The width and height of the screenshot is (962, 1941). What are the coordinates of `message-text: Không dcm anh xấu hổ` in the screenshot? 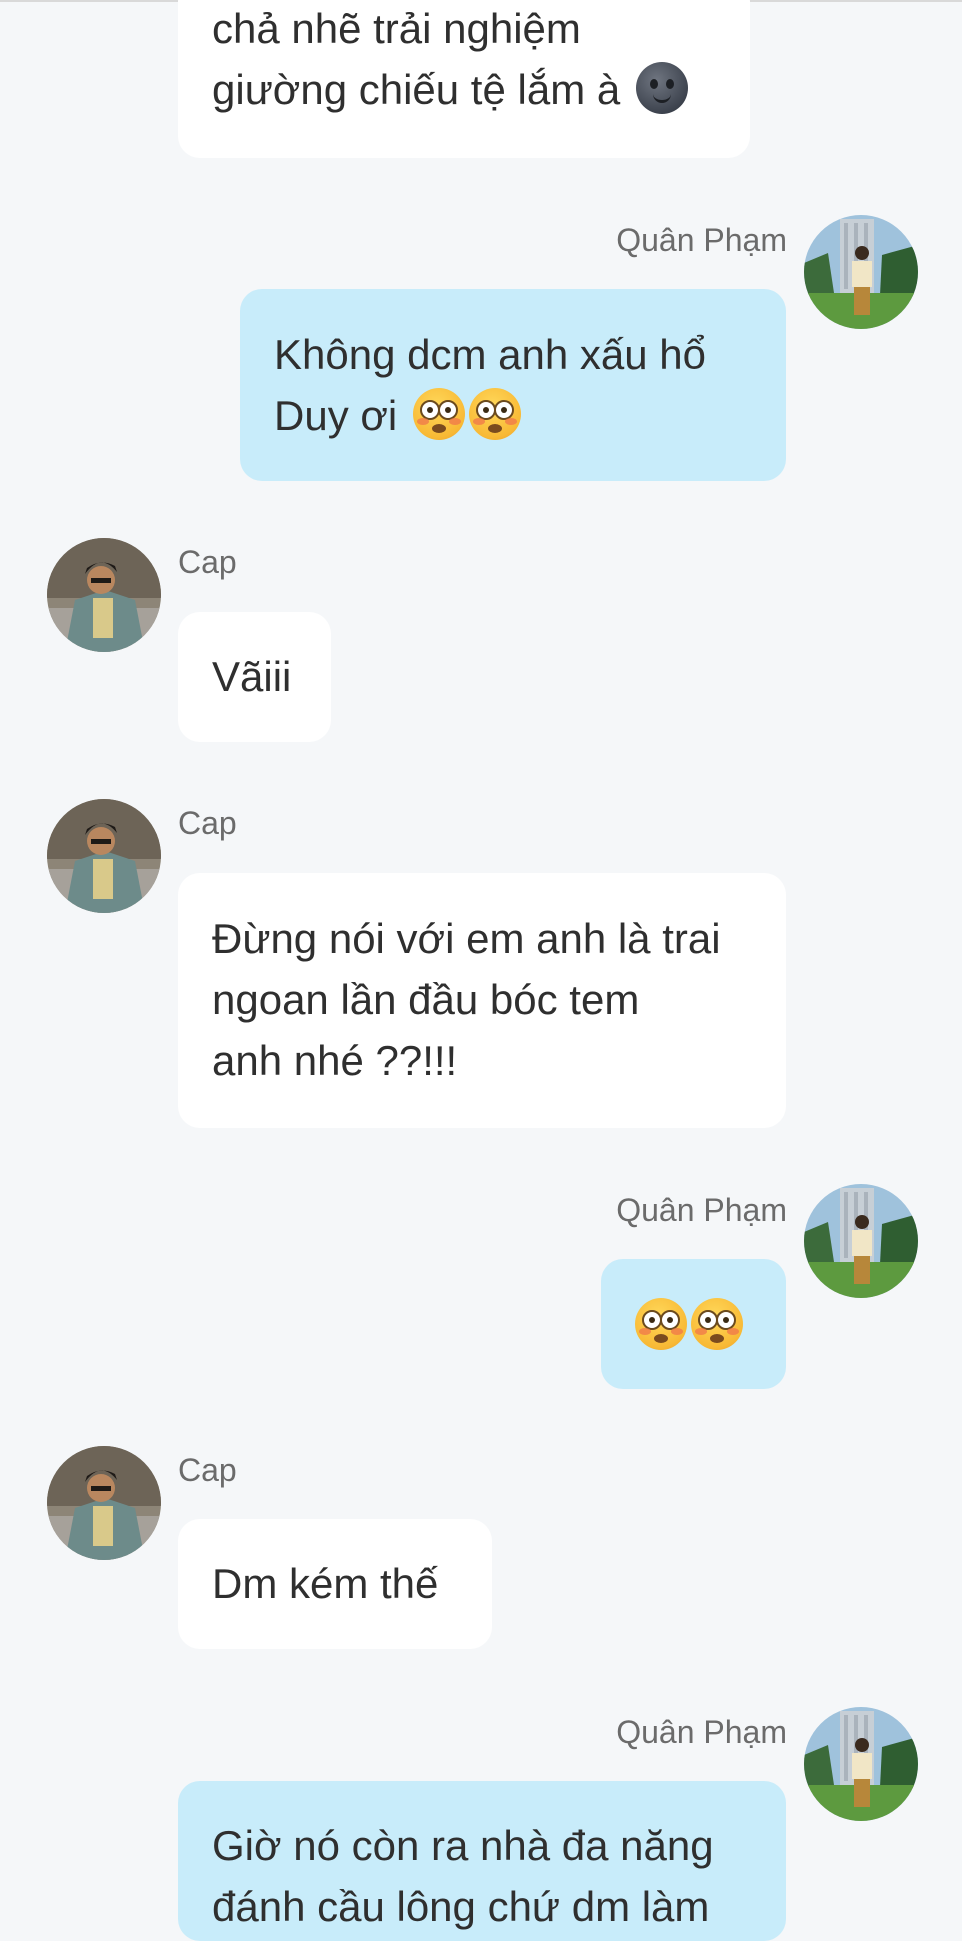 It's located at (490, 354).